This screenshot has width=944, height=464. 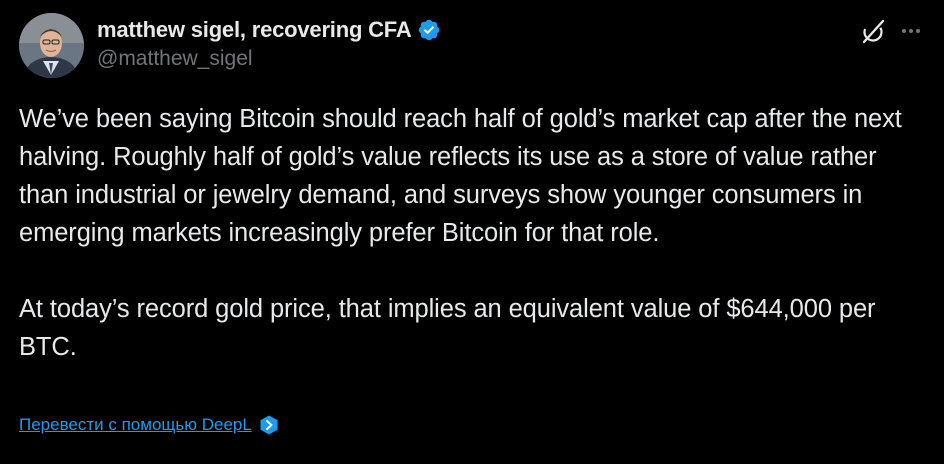 I want to click on deepl-icon, so click(x=269, y=425).